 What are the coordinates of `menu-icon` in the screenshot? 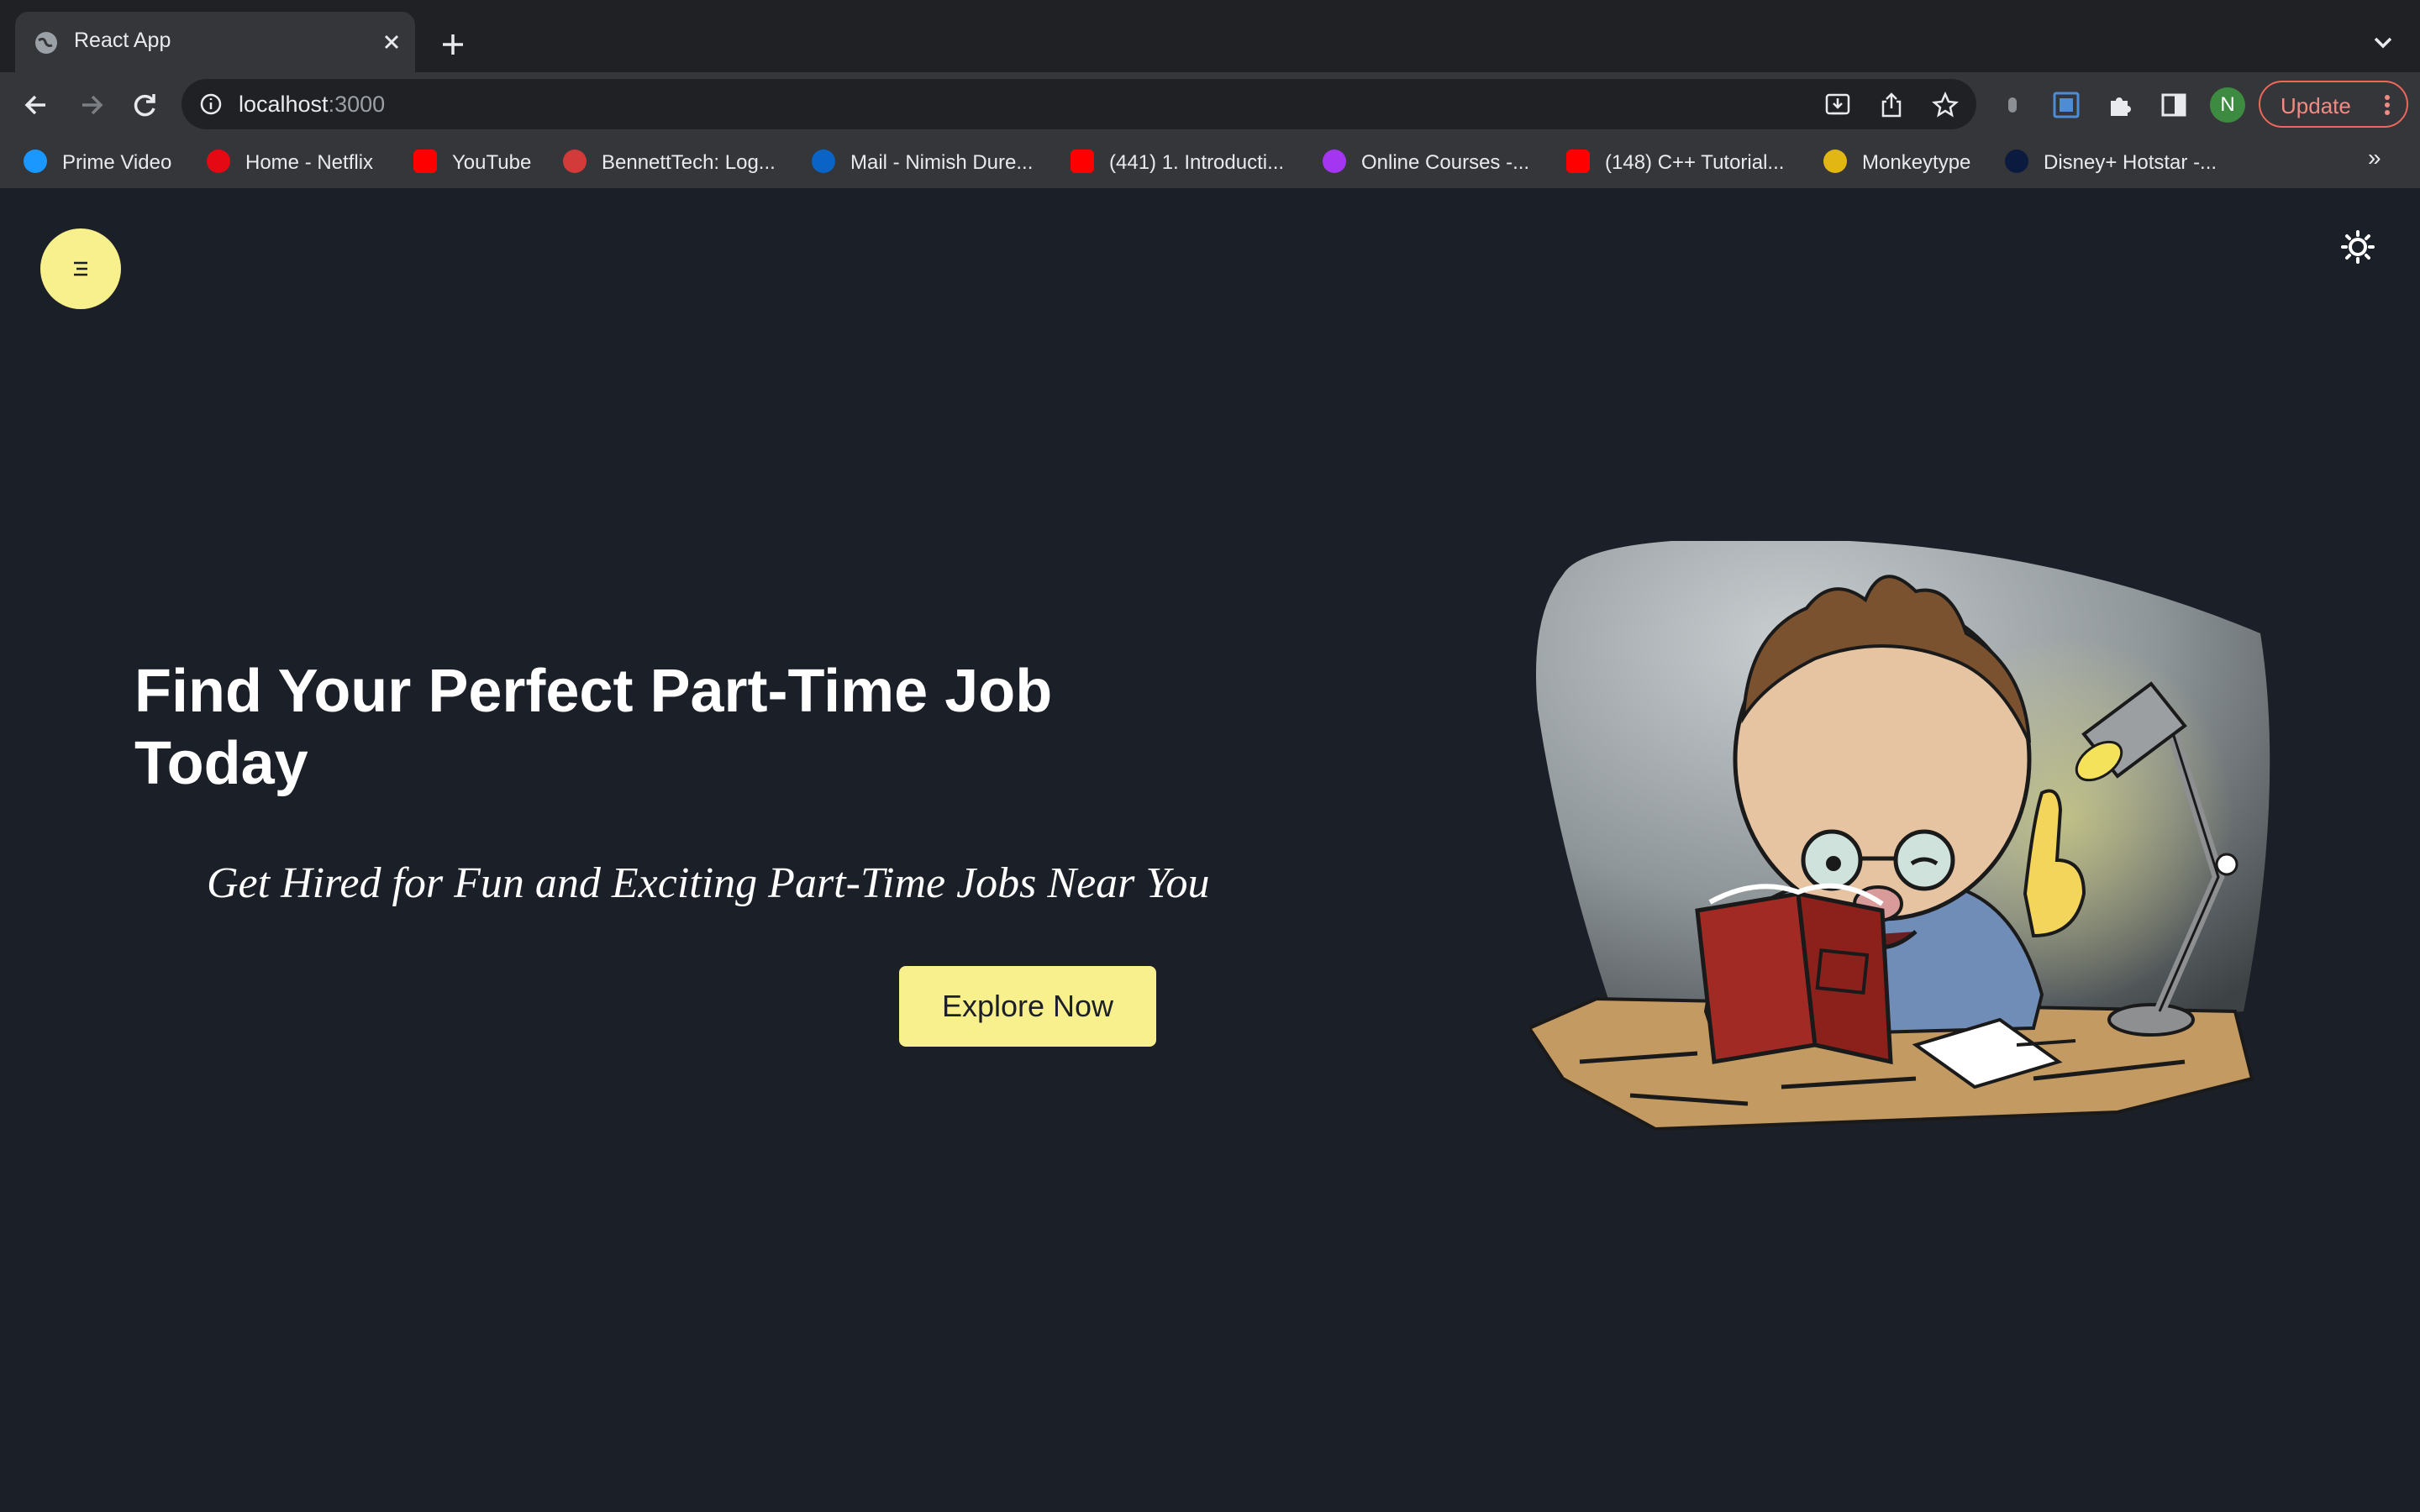 It's located at (80, 268).